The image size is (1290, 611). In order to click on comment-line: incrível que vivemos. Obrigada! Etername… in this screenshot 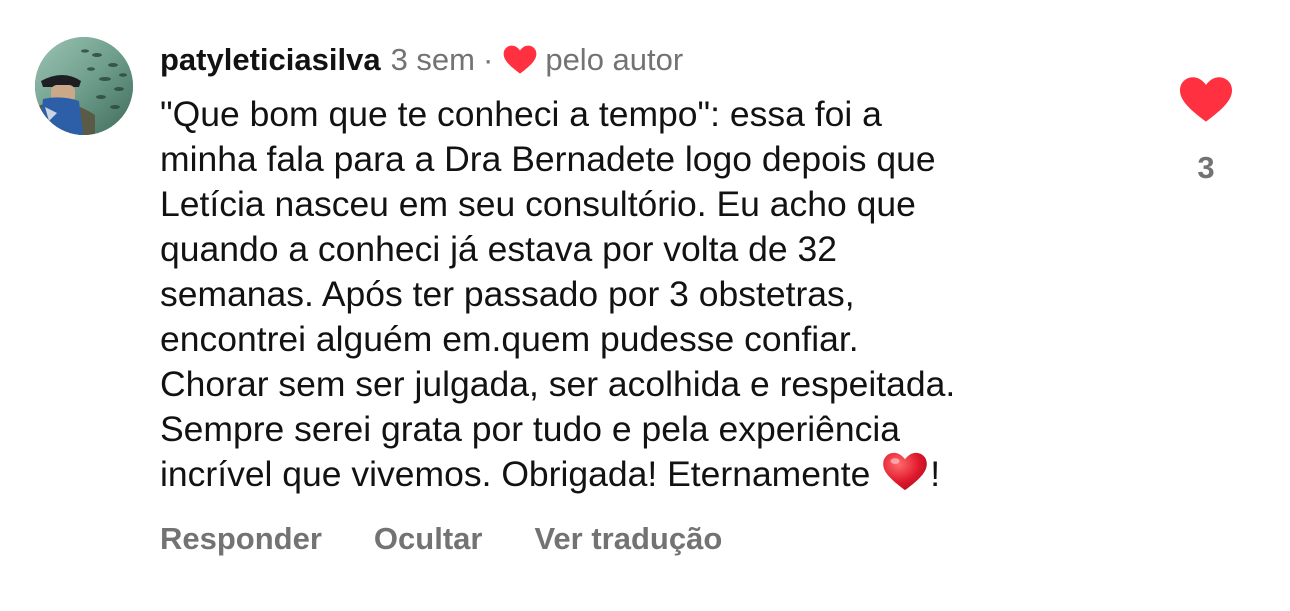, I will do `click(515, 474)`.